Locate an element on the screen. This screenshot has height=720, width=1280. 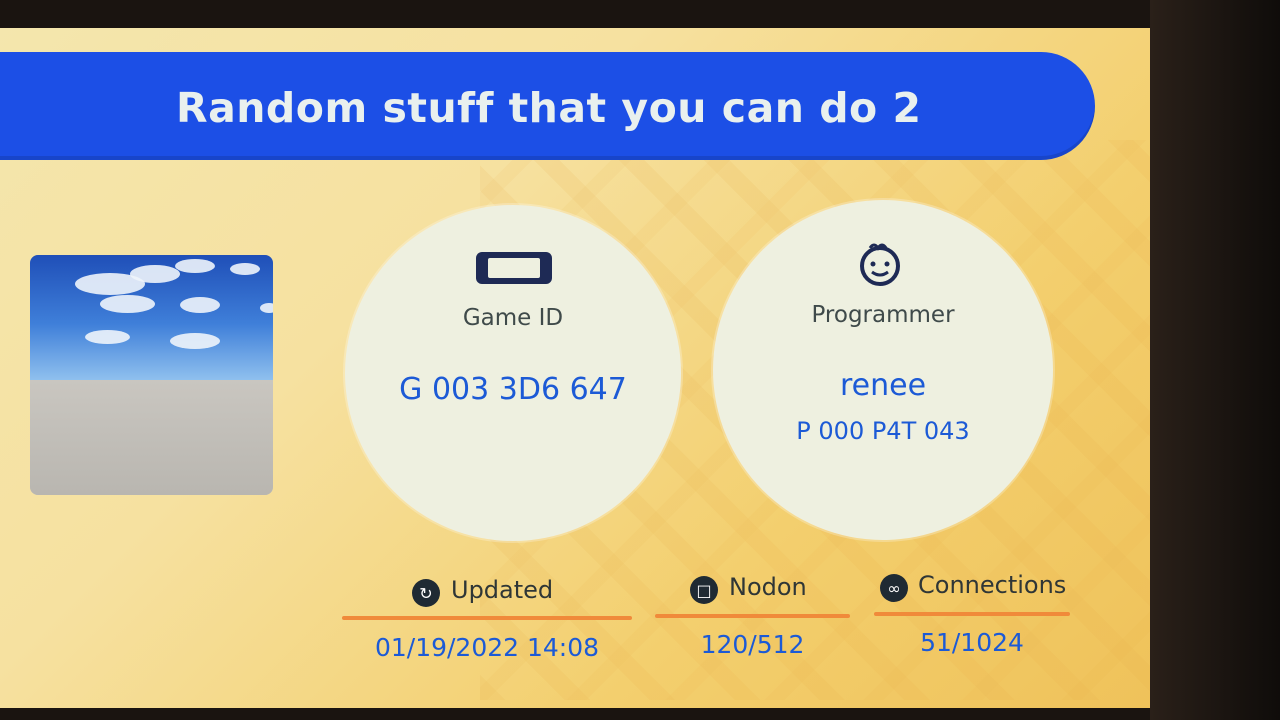
nodon-label: Nodon is located at coordinates (768, 587).